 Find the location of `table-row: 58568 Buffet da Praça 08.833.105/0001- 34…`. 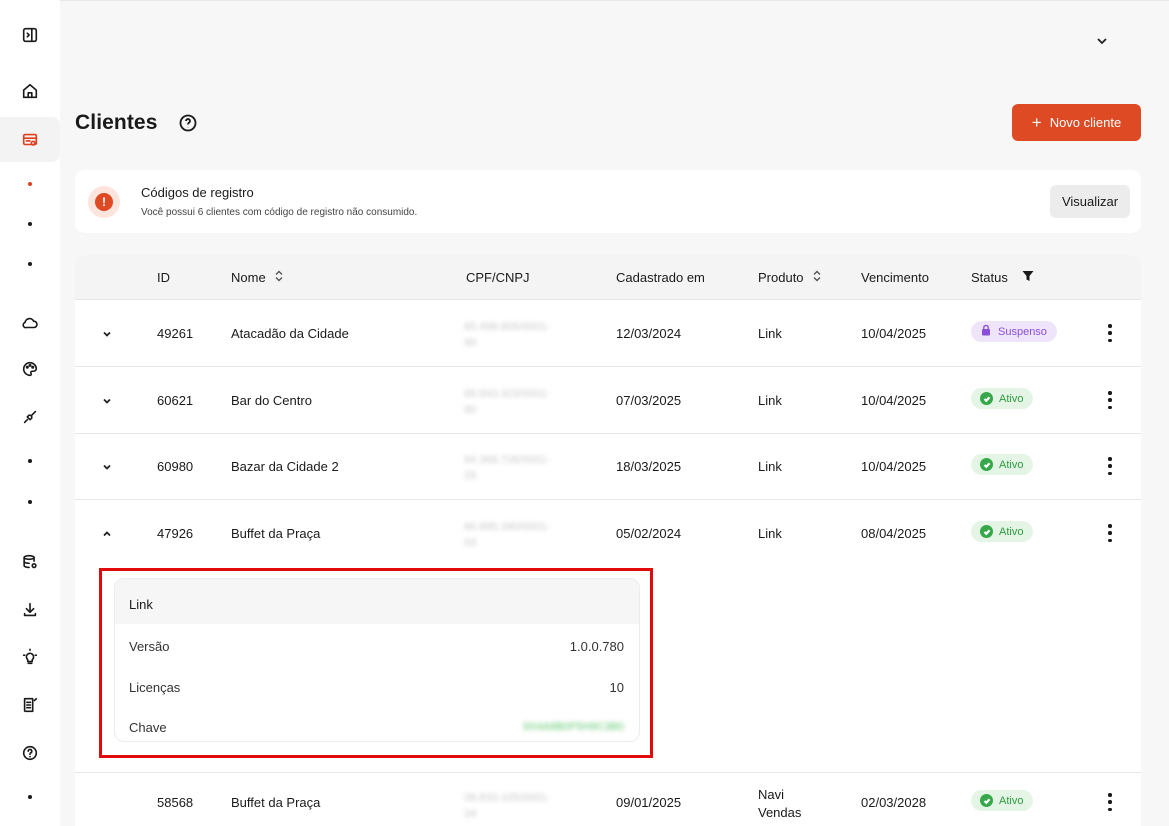

table-row: 58568 Buffet da Praça 08.833.105/0001- 34… is located at coordinates (608, 799).